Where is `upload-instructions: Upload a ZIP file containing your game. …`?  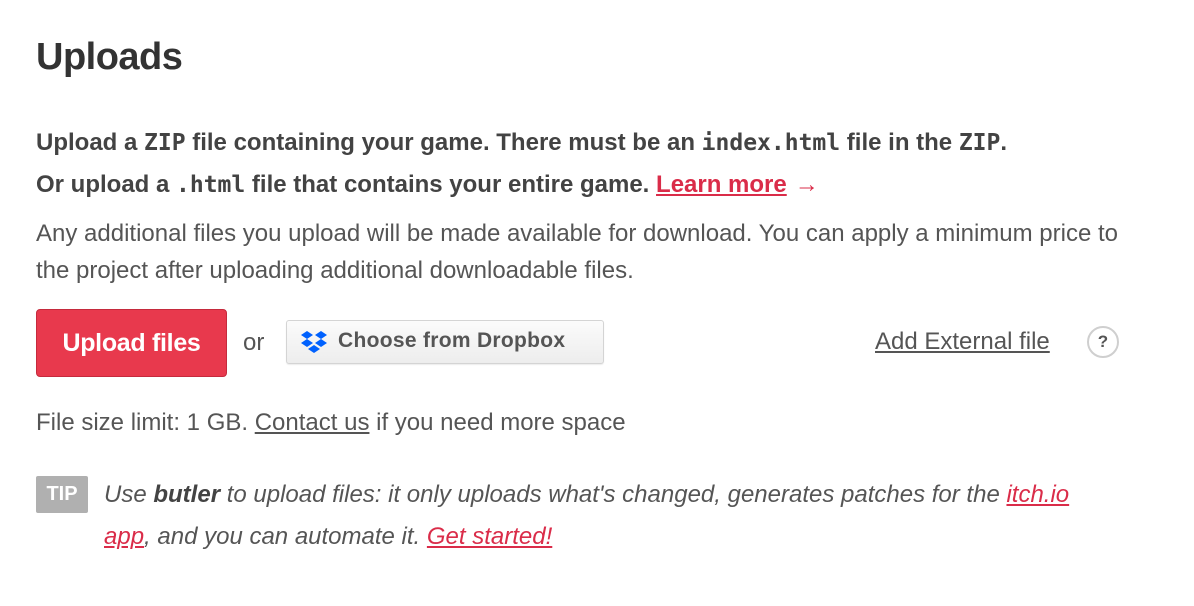 upload-instructions: Upload a ZIP file containing your game. … is located at coordinates (586, 164).